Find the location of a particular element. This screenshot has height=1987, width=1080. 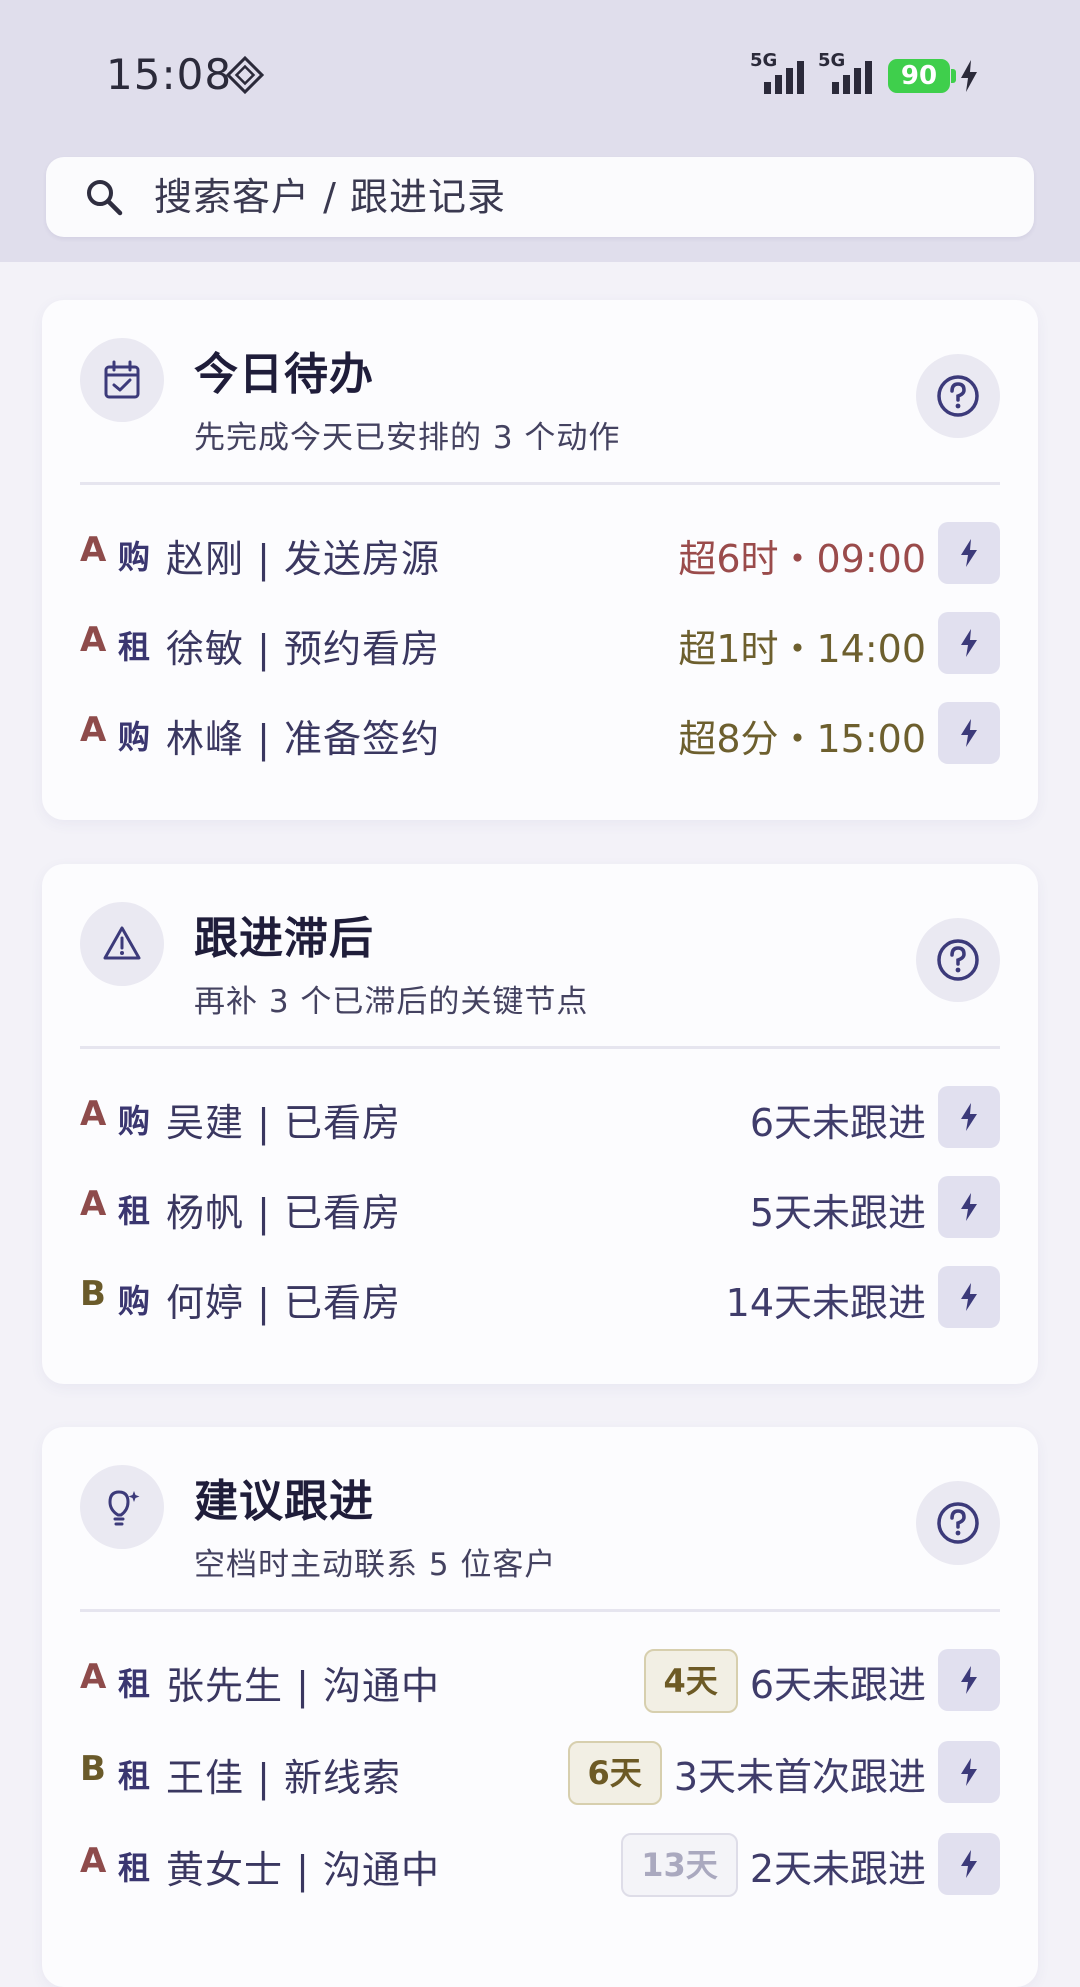

followup-status: 3天未首次跟进 is located at coordinates (799, 1776).